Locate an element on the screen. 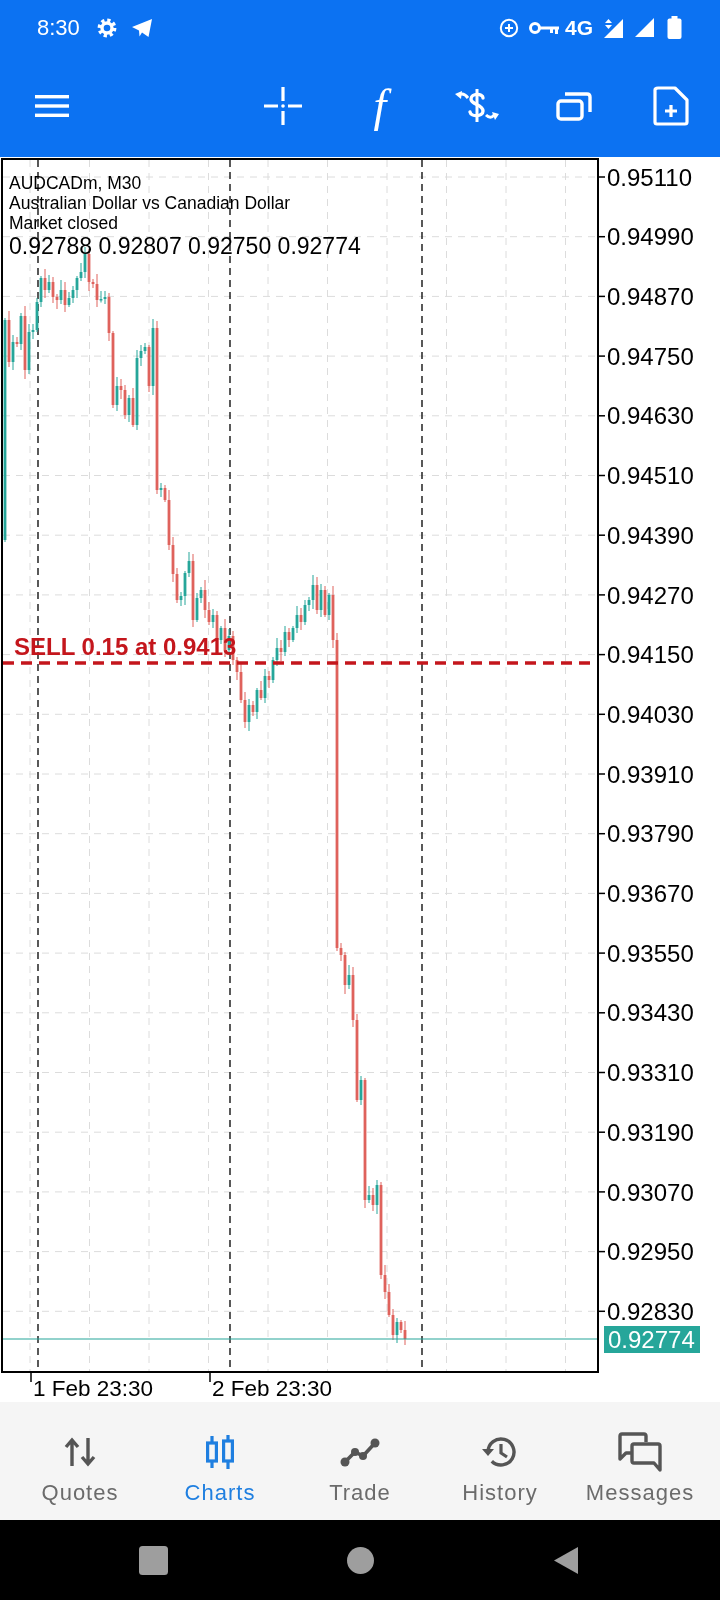 The height and width of the screenshot is (1600, 720). symbol-description: Australian Dollar vs Canadian Dollar is located at coordinates (150, 203).